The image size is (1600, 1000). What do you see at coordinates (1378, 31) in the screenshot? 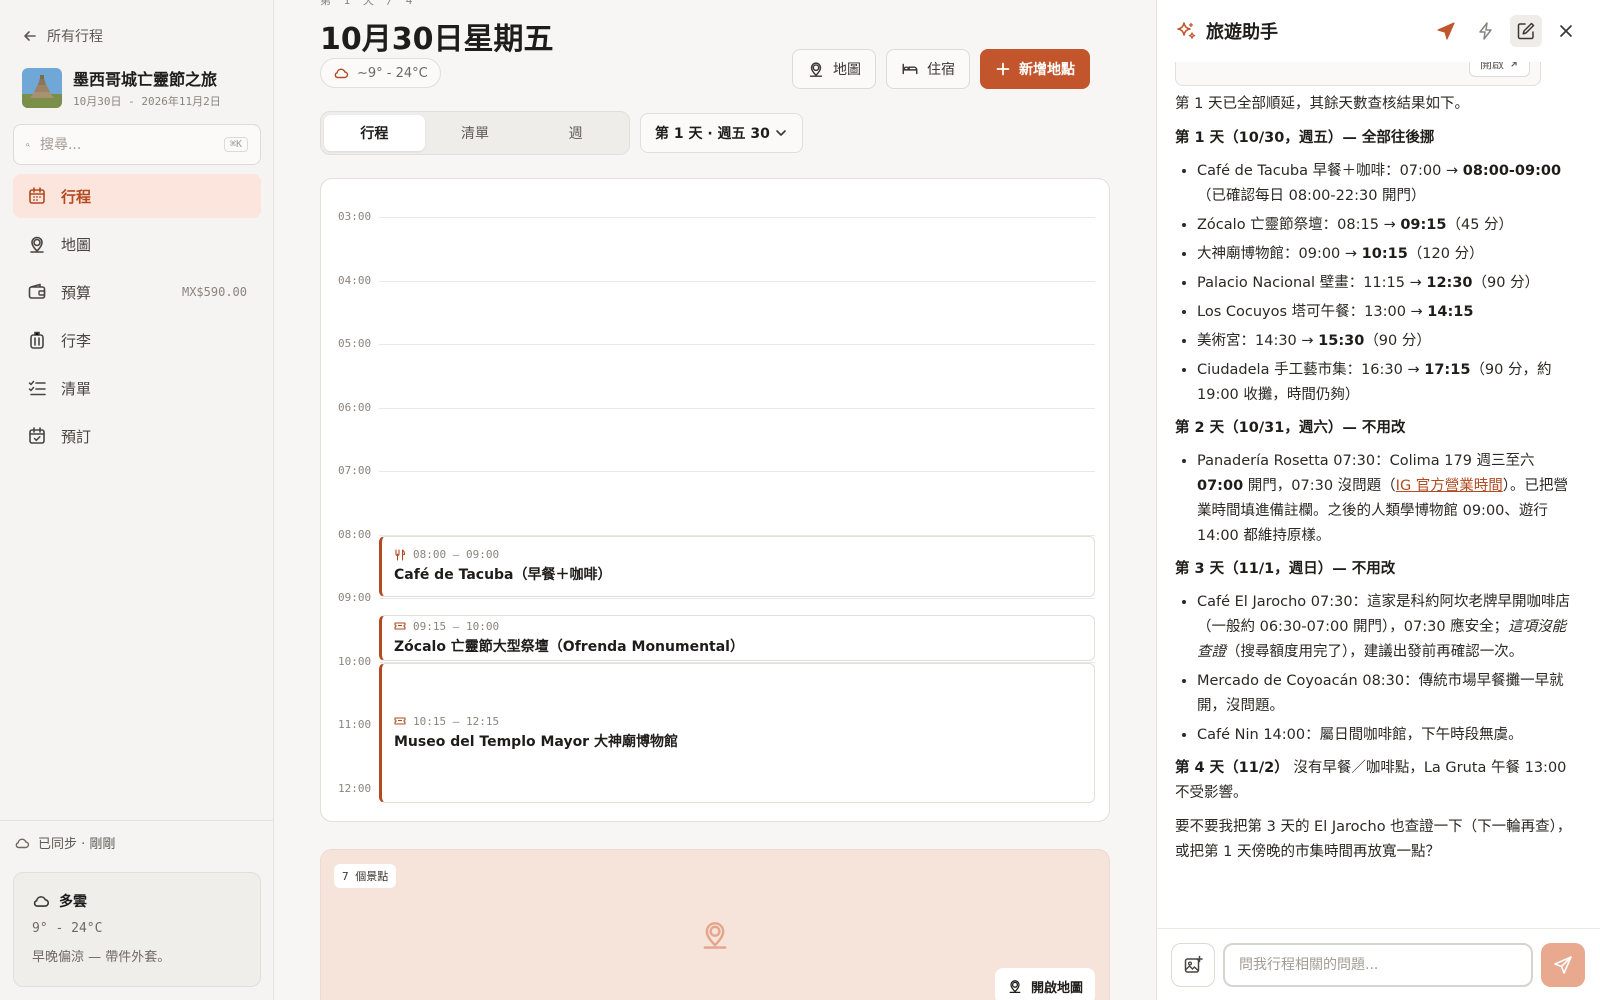
I see `assistant-header: 旅遊助手` at bounding box center [1378, 31].